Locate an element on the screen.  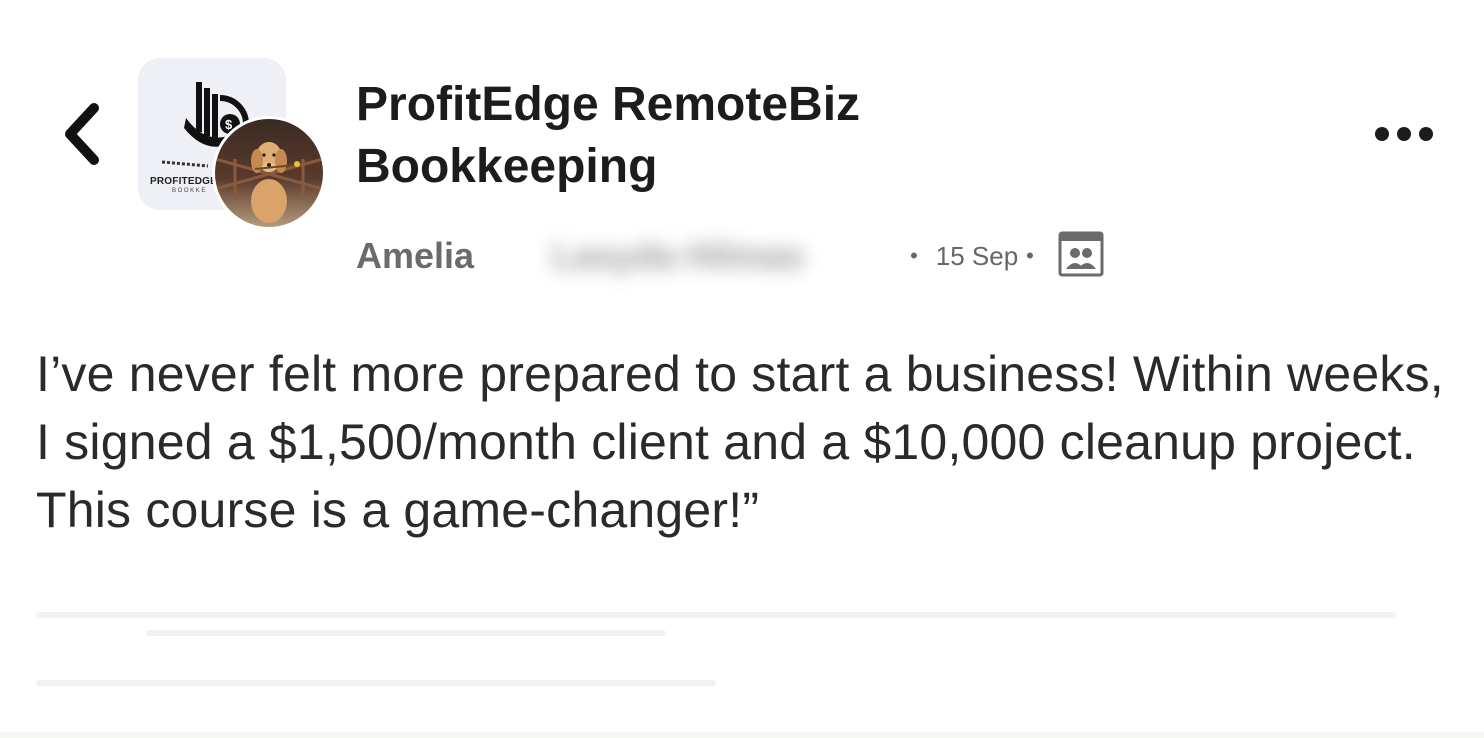
chevron-left-icon is located at coordinates (82, 134).